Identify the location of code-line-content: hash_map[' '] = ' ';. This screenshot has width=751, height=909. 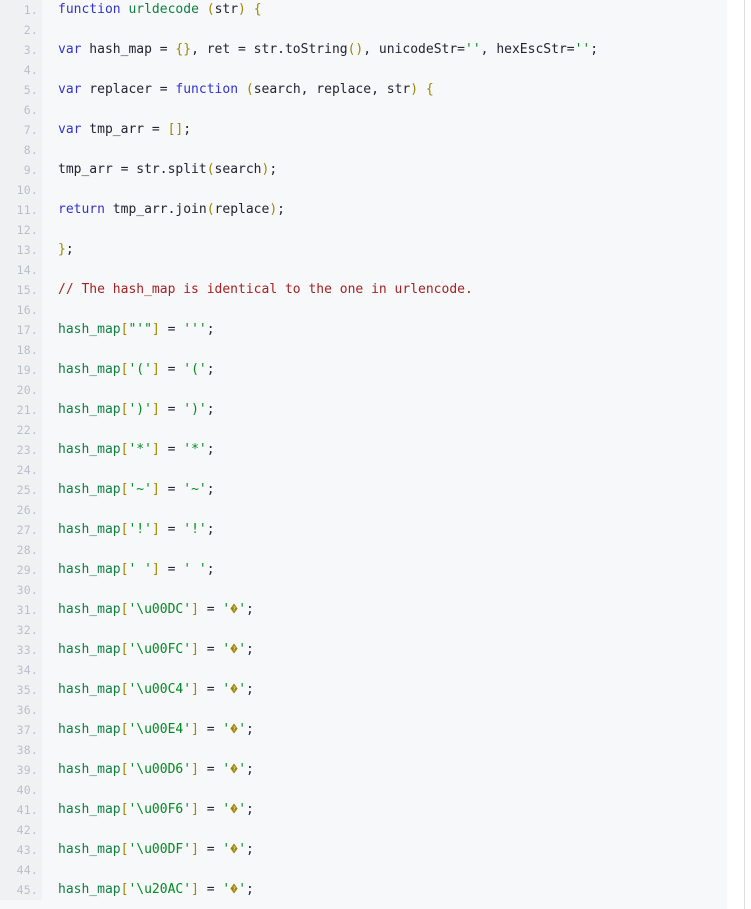
(384, 570).